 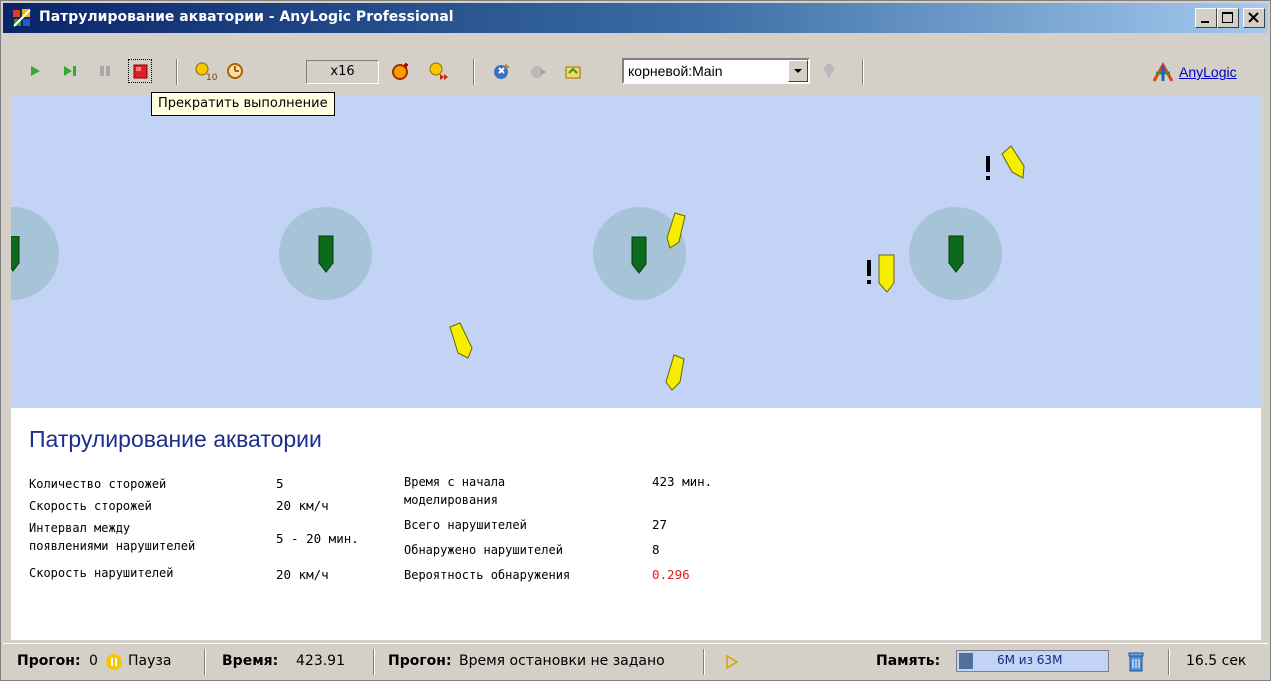 I want to click on play-status-icon, so click(x=732, y=662).